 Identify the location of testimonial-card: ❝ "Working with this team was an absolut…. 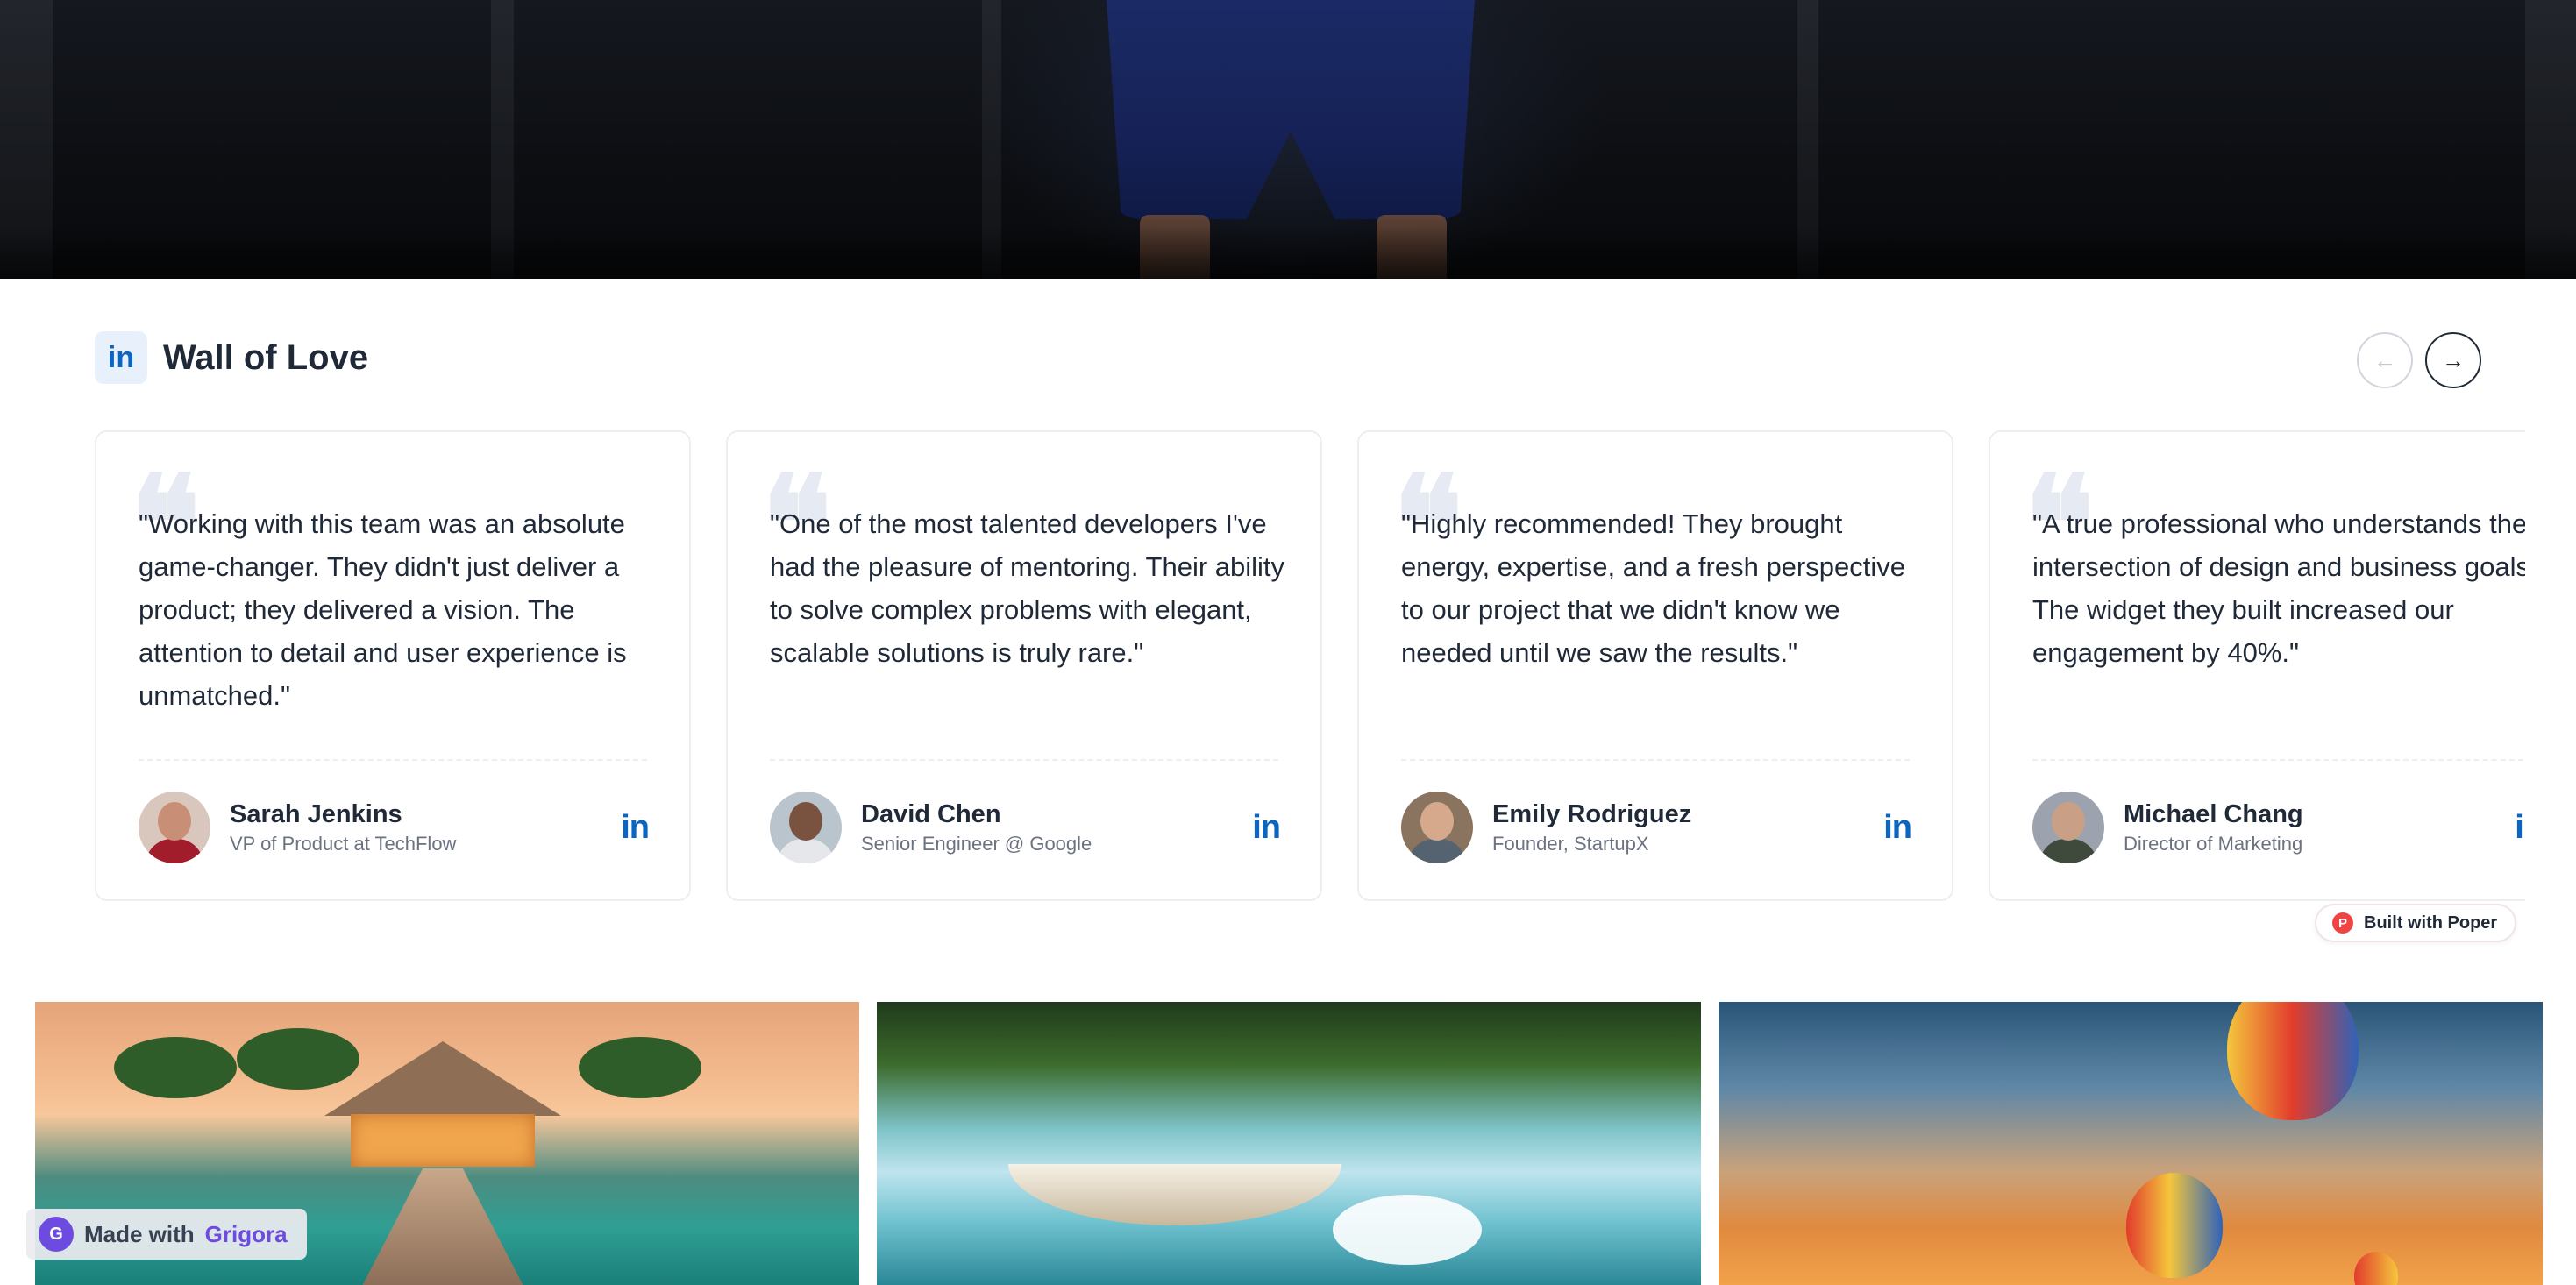
(393, 665).